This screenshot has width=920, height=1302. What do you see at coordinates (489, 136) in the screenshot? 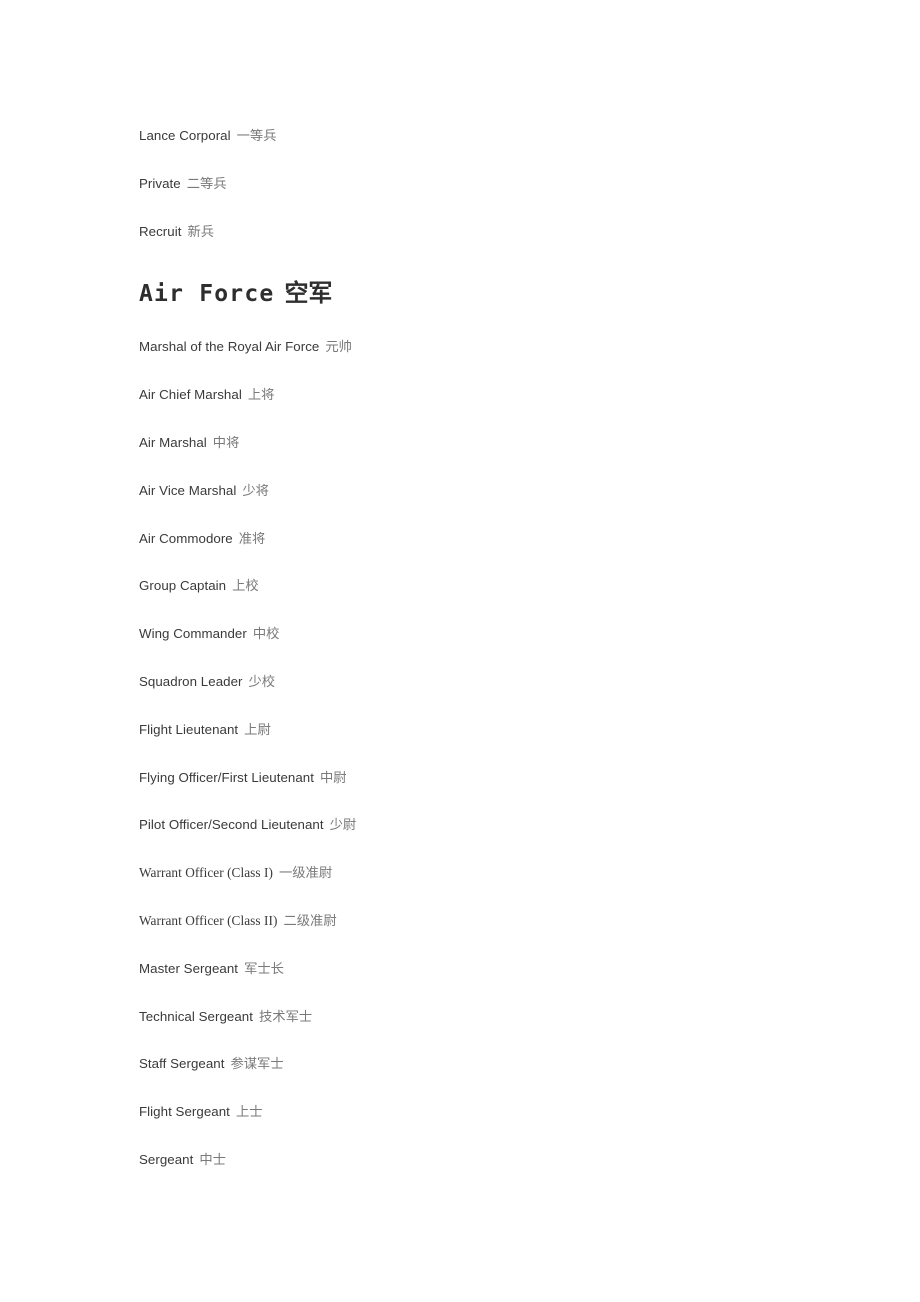
I see `rank-entry: Lance Corporal 一等兵` at bounding box center [489, 136].